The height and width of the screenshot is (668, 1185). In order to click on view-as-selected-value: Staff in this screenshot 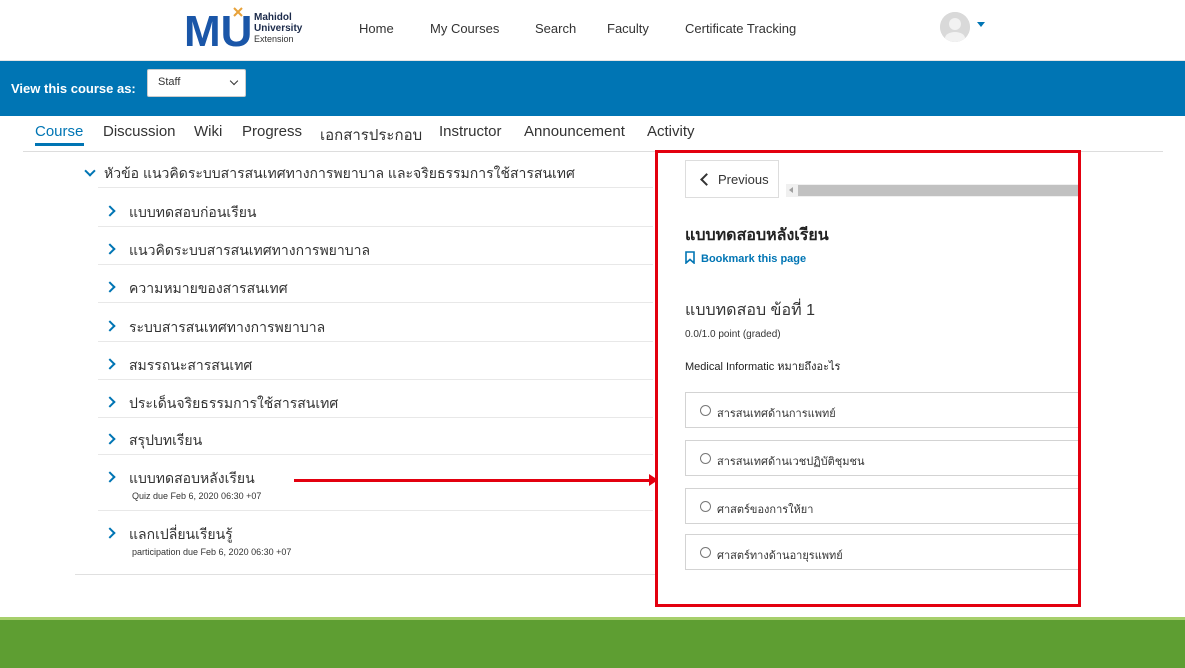, I will do `click(169, 82)`.